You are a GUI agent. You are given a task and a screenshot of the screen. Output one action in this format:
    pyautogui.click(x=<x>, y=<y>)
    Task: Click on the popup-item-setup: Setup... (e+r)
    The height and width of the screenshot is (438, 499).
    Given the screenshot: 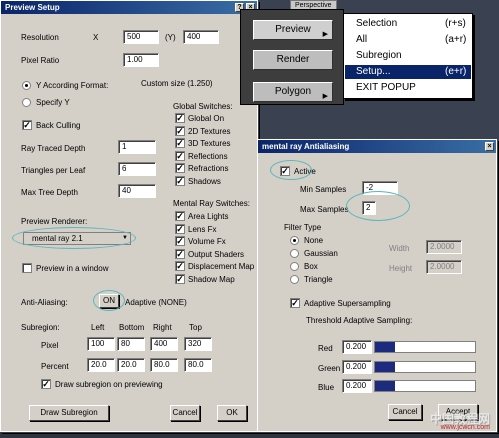 What is the action you would take?
    pyautogui.click(x=408, y=72)
    